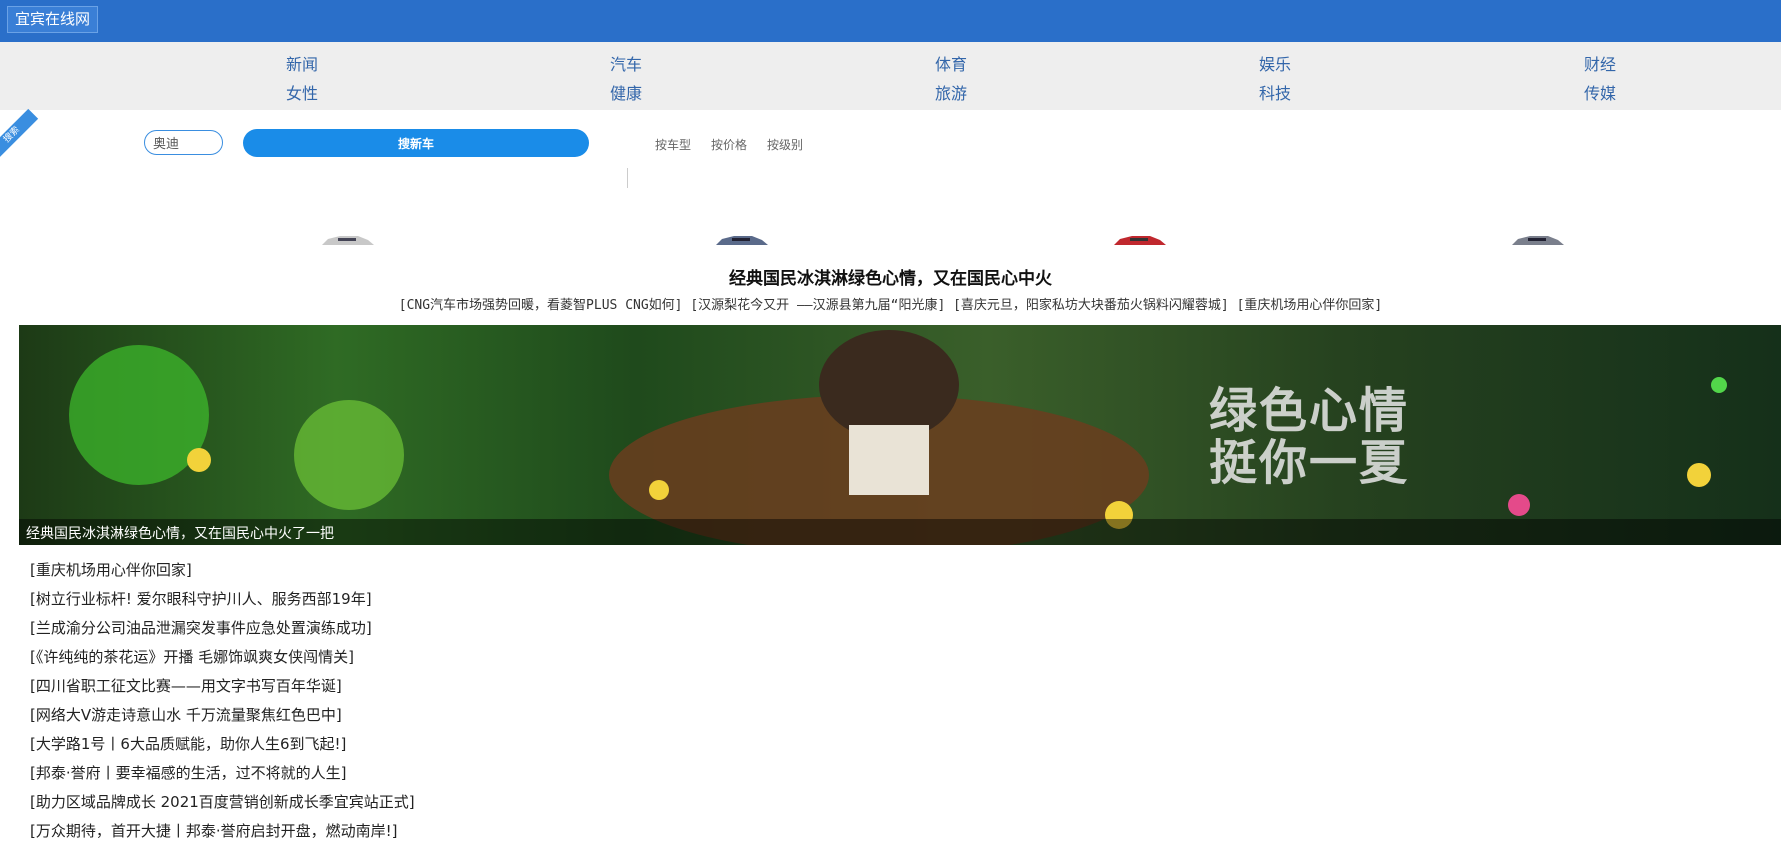 The image size is (1781, 847). I want to click on nav-item-travel: 旅游, so click(951, 92).